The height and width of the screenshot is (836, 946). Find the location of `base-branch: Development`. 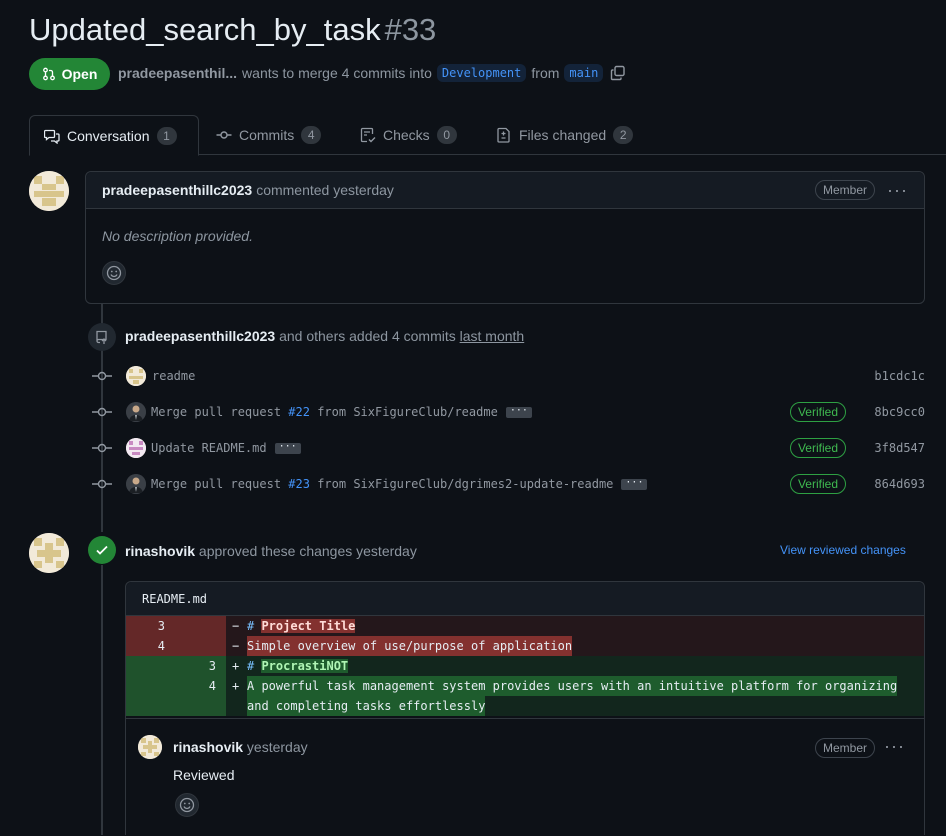

base-branch: Development is located at coordinates (481, 73).